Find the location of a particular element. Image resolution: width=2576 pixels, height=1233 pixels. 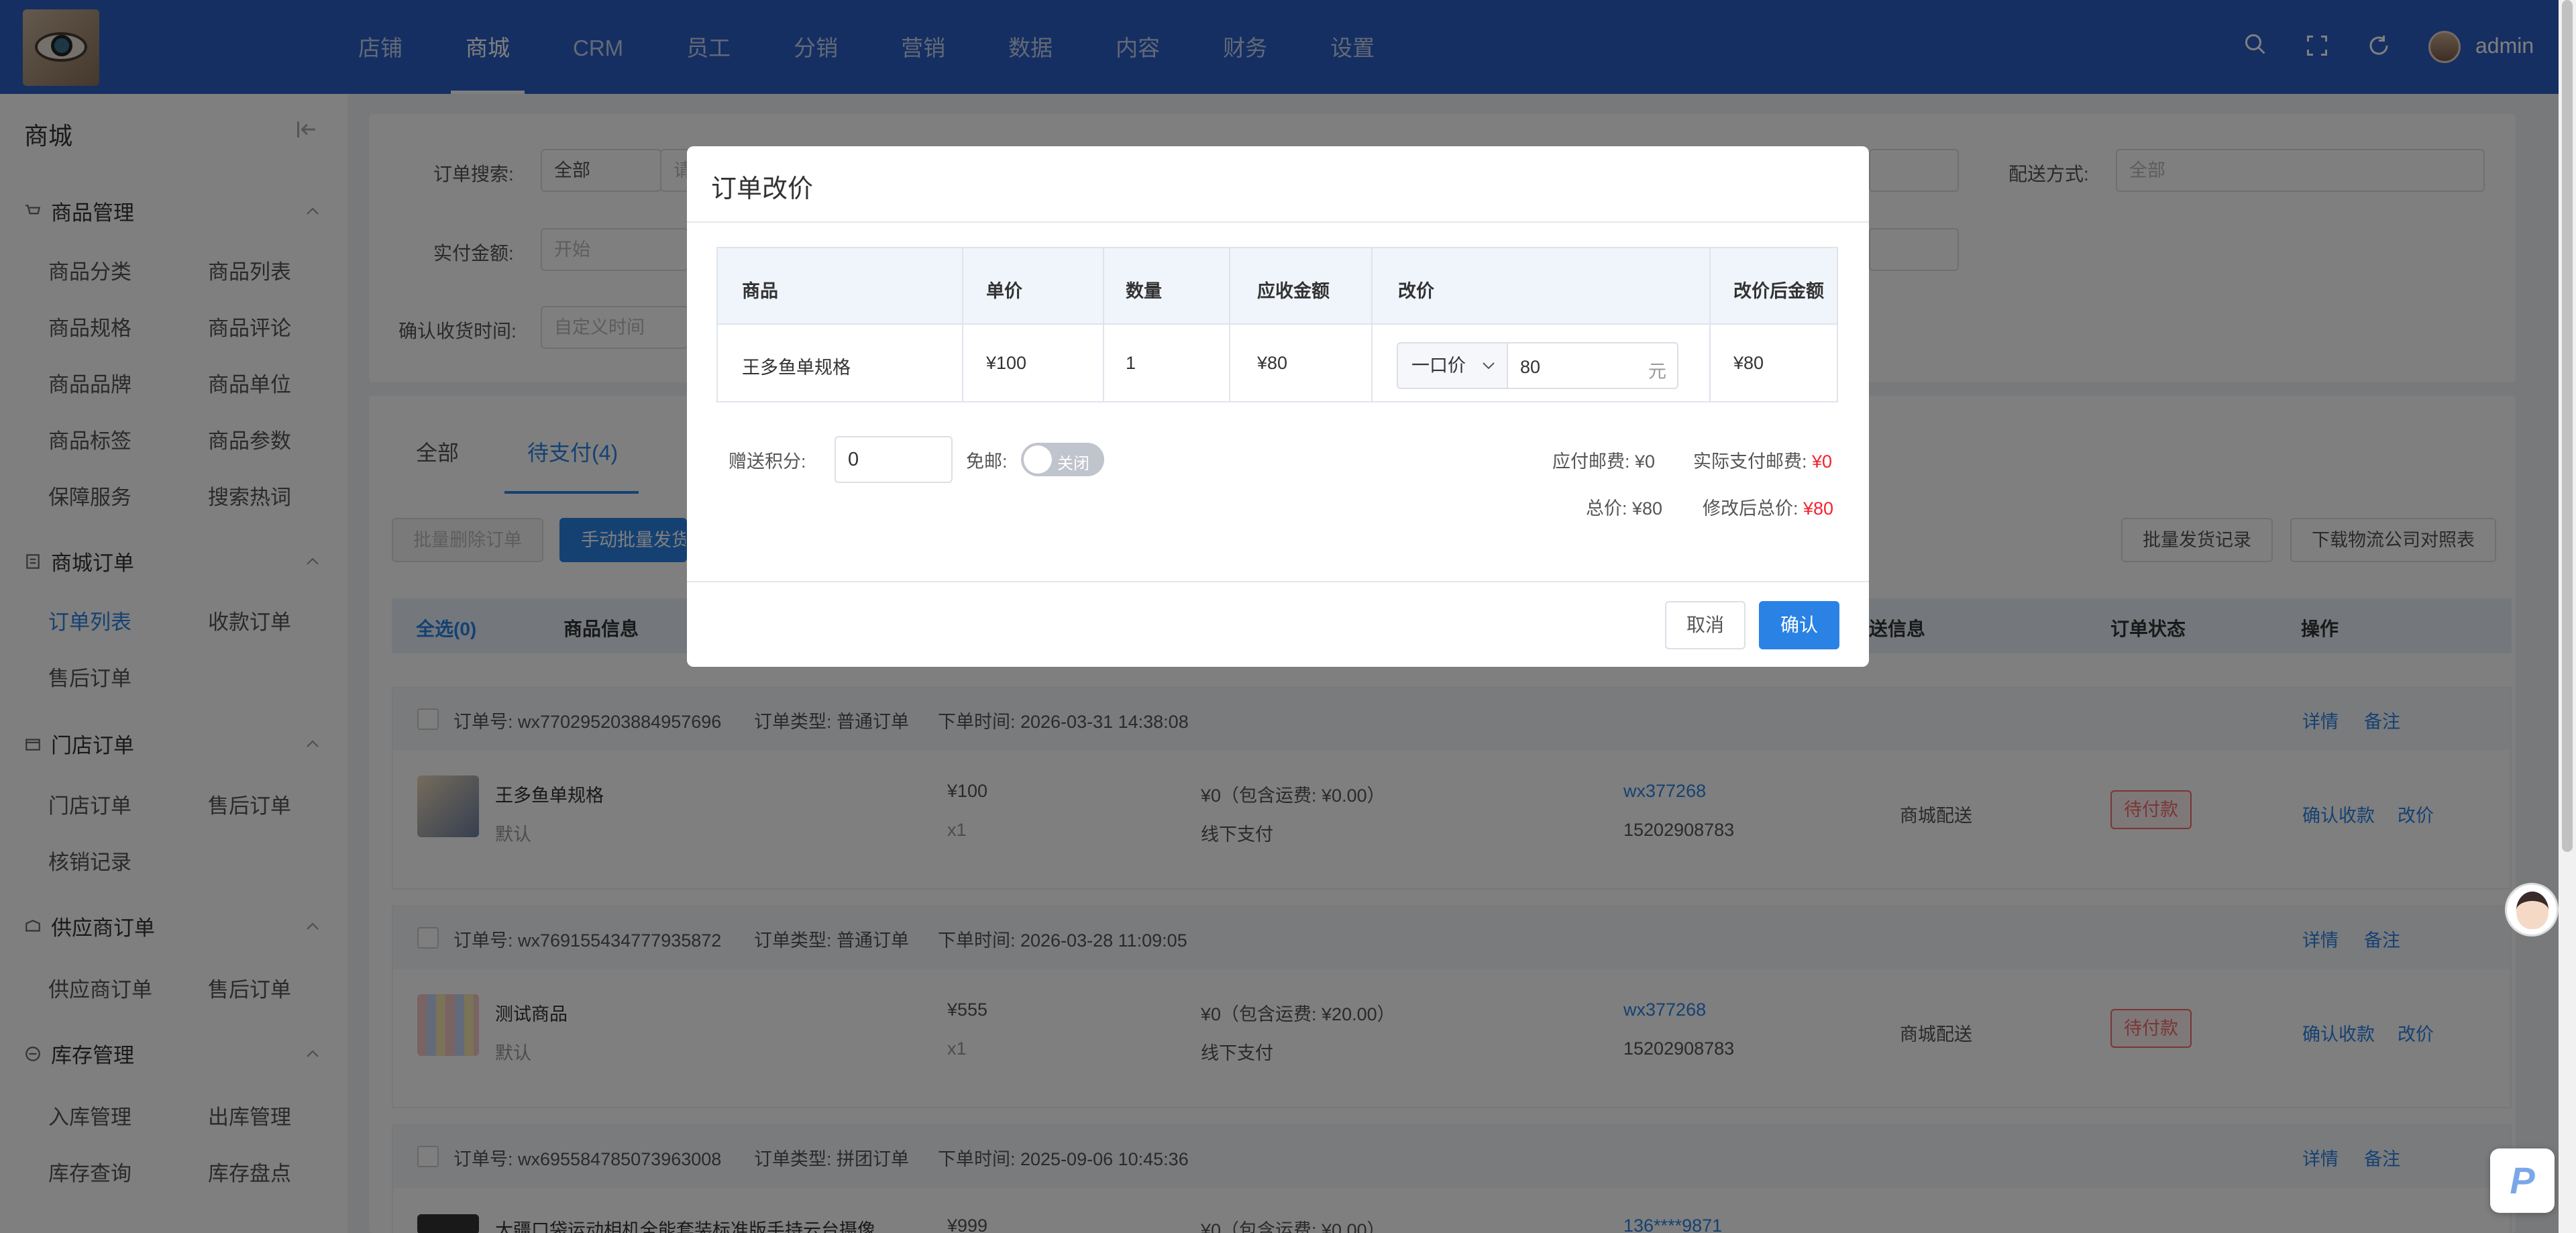

price-input-unit: 元 is located at coordinates (1657, 372).